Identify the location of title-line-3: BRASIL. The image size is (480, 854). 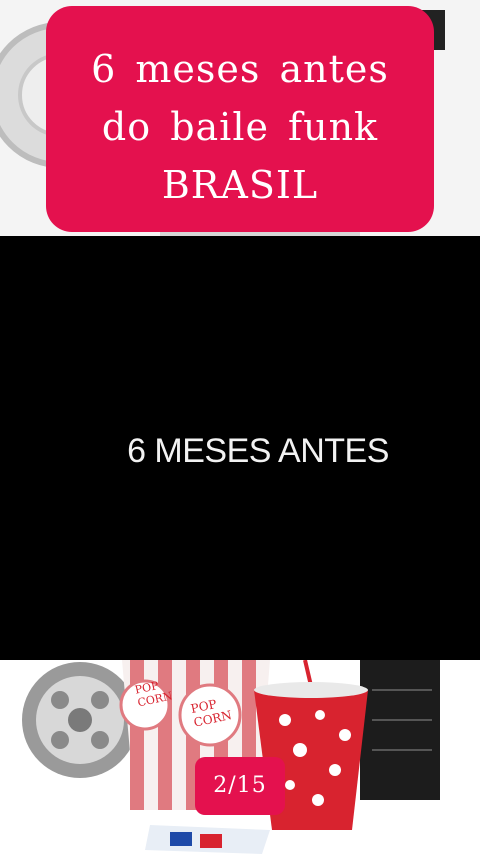
(240, 185).